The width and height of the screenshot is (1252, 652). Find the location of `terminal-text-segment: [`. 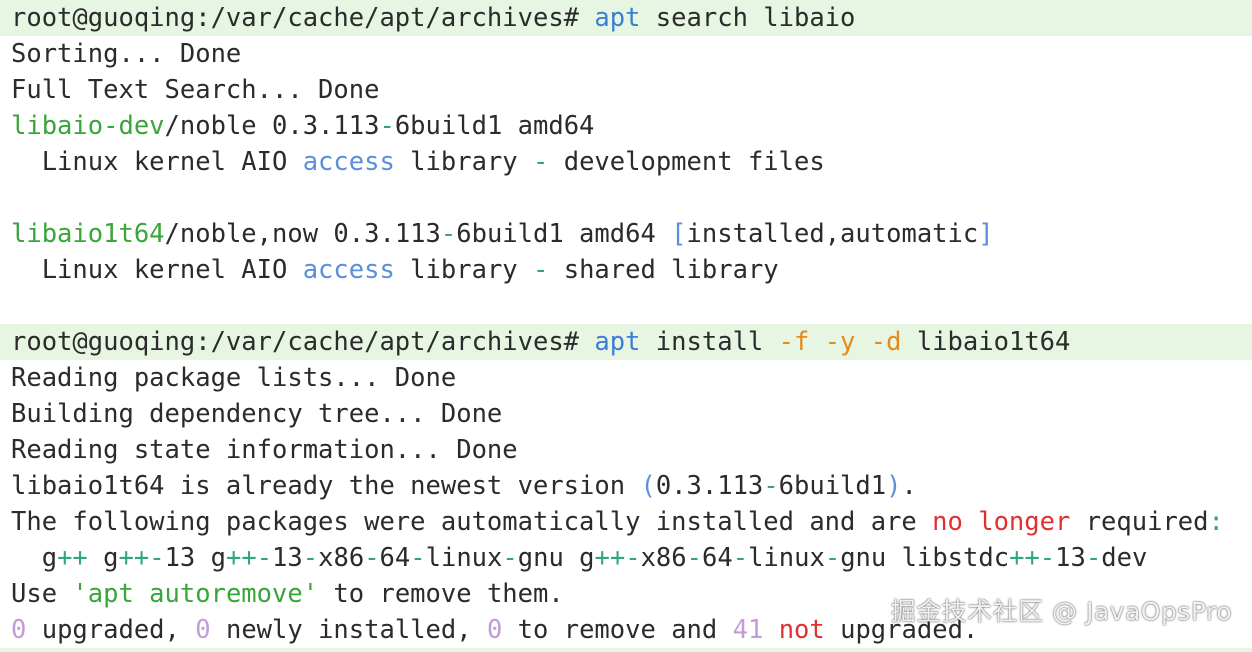

terminal-text-segment: [ is located at coordinates (679, 234).